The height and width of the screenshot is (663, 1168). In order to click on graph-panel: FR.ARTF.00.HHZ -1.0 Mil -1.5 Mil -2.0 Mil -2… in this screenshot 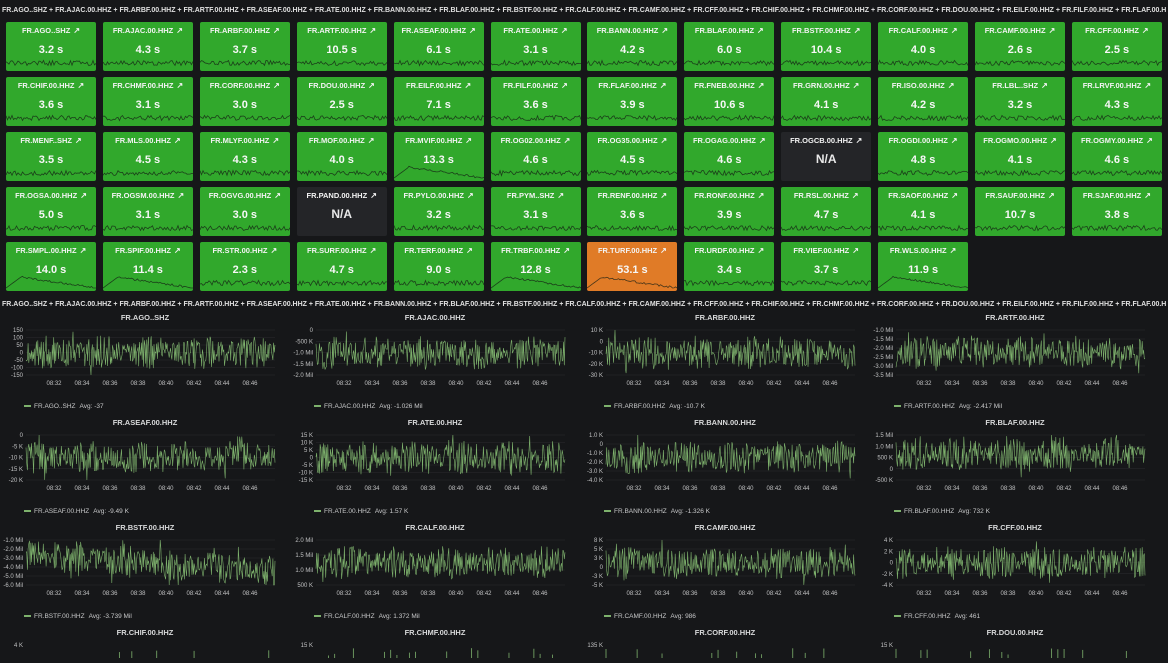, I will do `click(1015, 365)`.